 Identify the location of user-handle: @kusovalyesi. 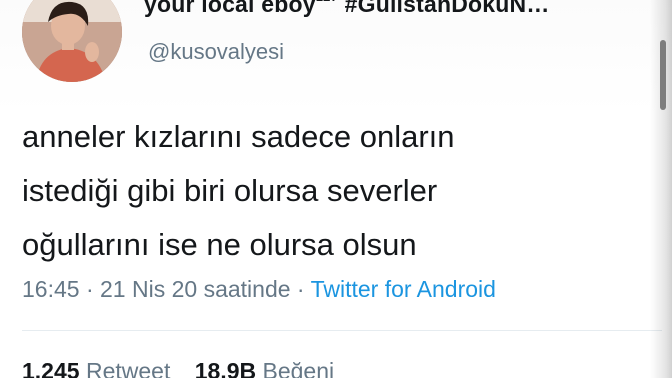
(216, 52).